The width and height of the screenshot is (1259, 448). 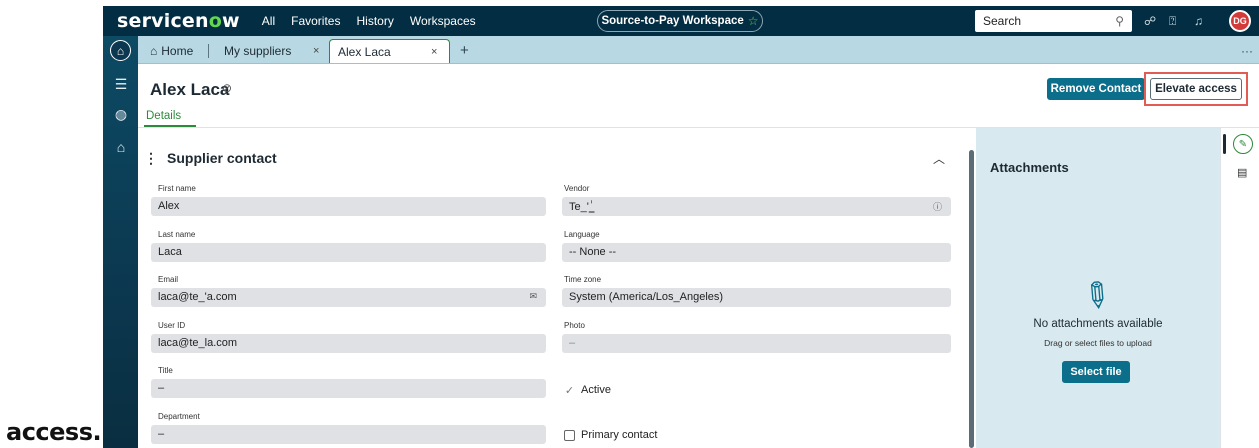 I want to click on nav-workspaces: Workspaces, so click(x=443, y=21).